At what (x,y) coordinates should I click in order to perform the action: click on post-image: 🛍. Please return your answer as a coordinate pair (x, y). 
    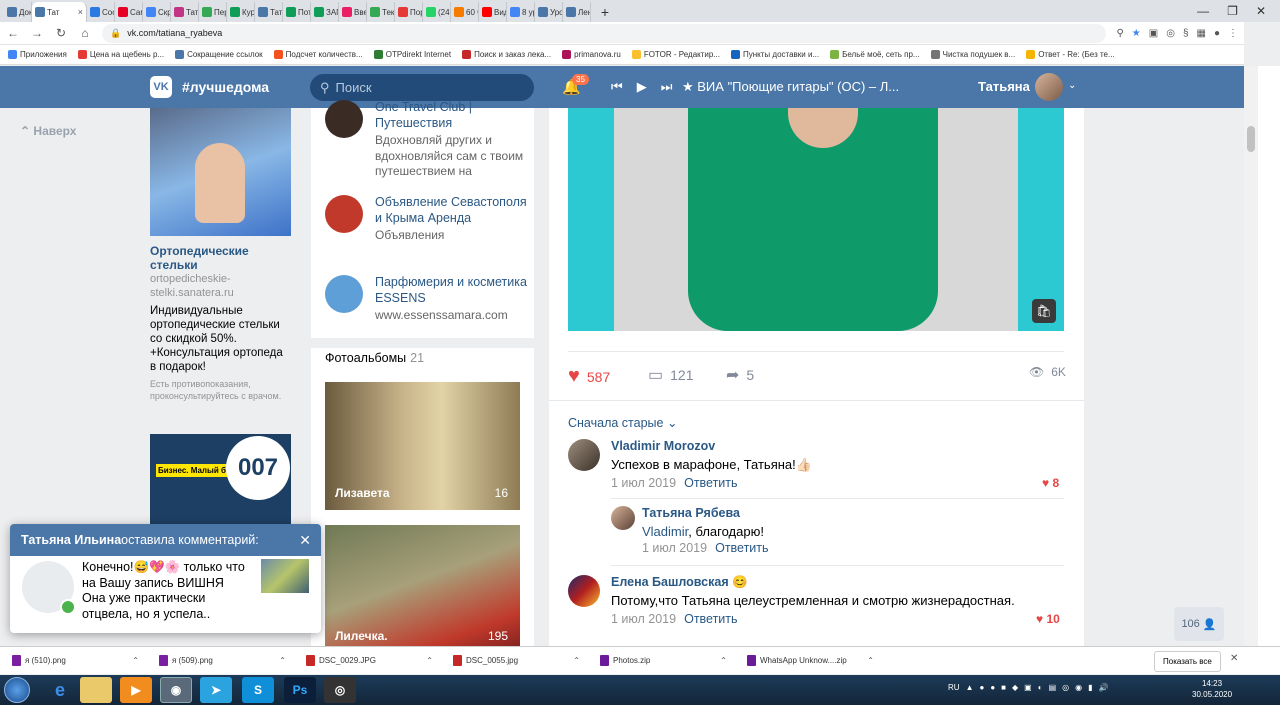
    Looking at the image, I should click on (816, 219).